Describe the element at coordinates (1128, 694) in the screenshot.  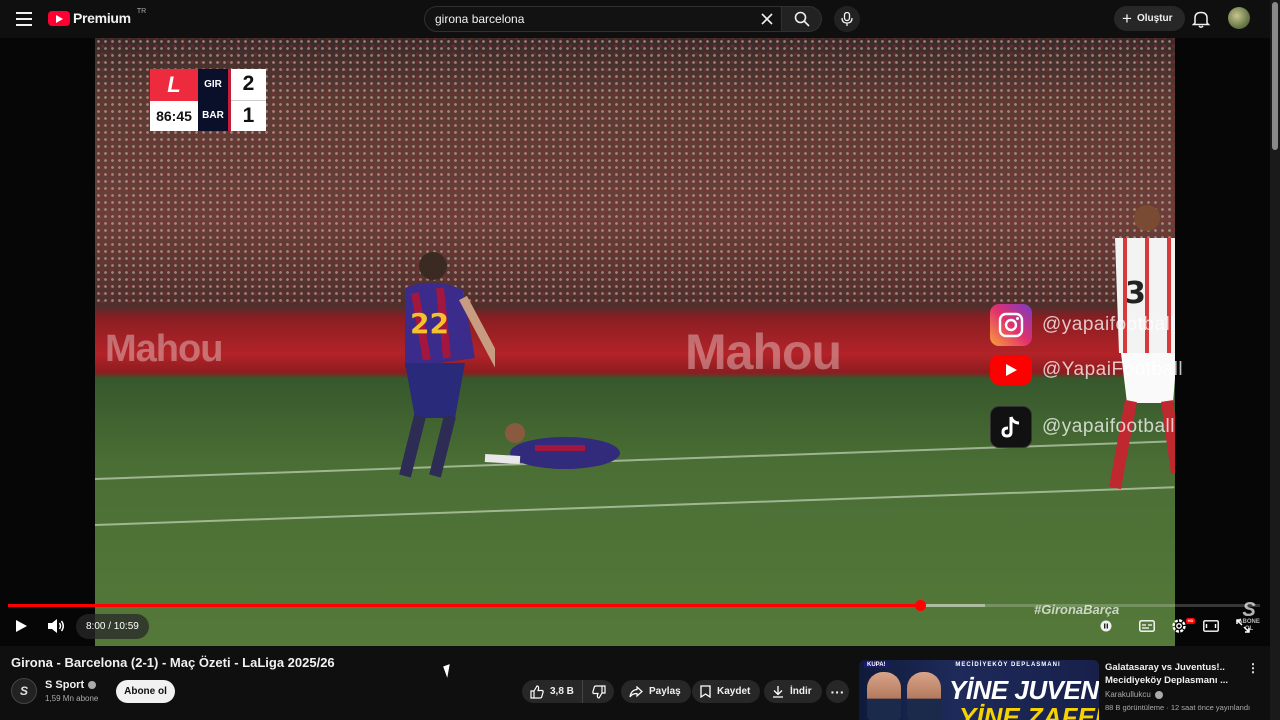
I see `recommended-channel-name: Karakullukcu` at that location.